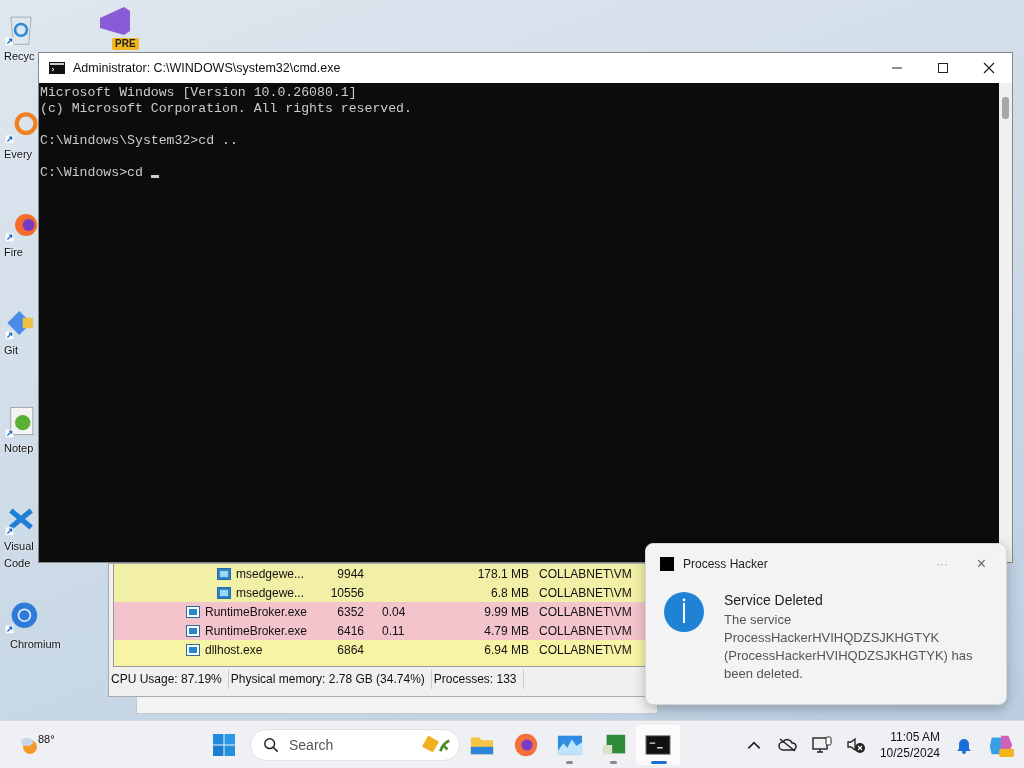 This screenshot has width=1024, height=768. What do you see at coordinates (821, 745) in the screenshot?
I see `network-icon` at bounding box center [821, 745].